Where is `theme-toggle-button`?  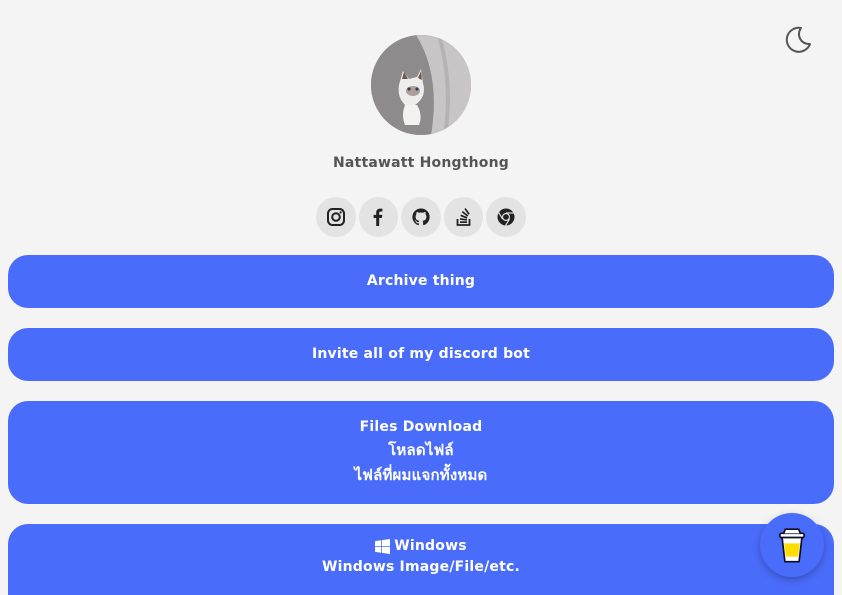
theme-toggle-button is located at coordinates (798, 40).